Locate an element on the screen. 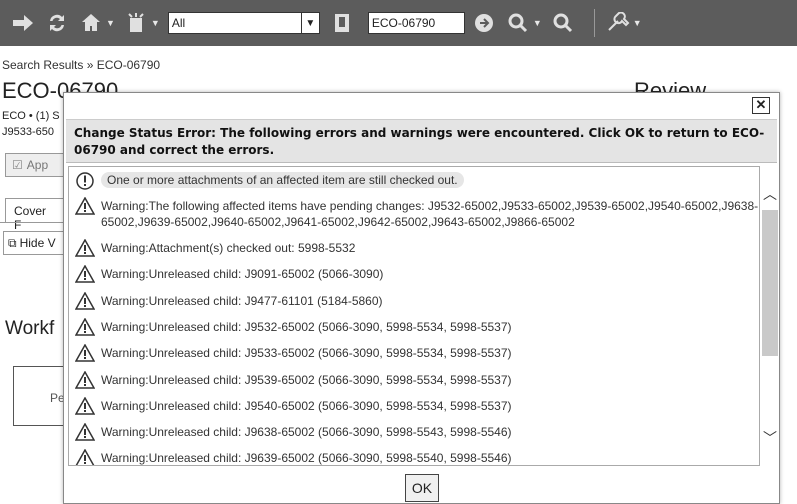  tools-dropdown-icon: ▼ is located at coordinates (637, 23).